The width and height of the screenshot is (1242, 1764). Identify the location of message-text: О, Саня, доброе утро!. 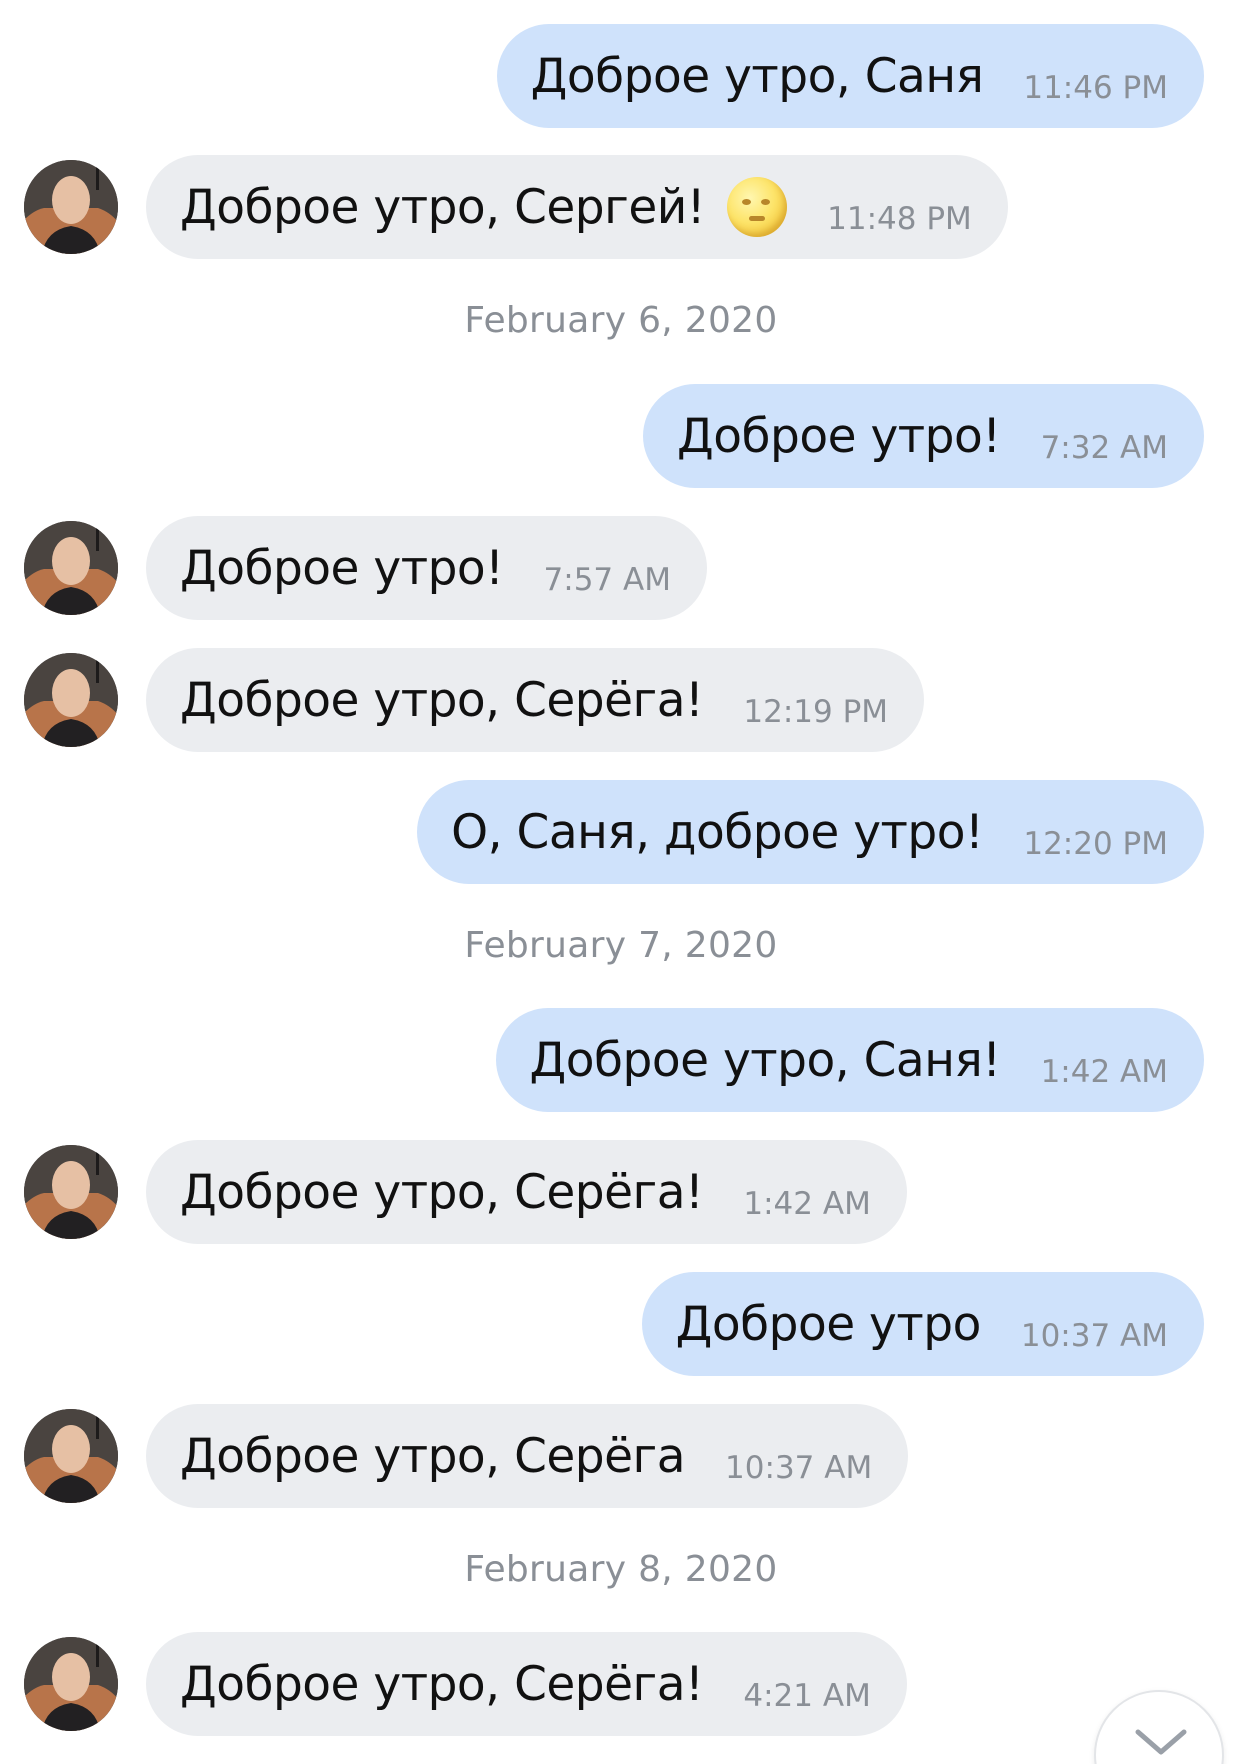
(717, 832).